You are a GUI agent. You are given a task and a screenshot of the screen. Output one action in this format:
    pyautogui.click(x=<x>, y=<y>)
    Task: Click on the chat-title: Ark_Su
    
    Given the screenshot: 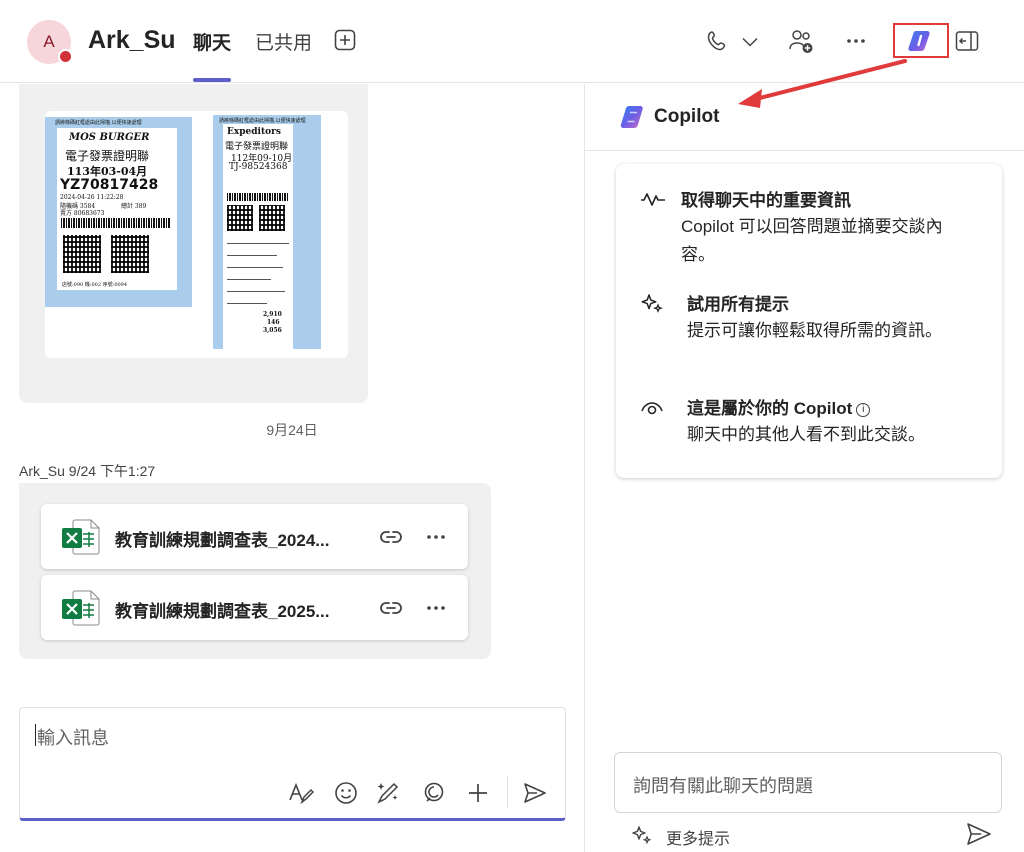 What is the action you would take?
    pyautogui.click(x=132, y=40)
    